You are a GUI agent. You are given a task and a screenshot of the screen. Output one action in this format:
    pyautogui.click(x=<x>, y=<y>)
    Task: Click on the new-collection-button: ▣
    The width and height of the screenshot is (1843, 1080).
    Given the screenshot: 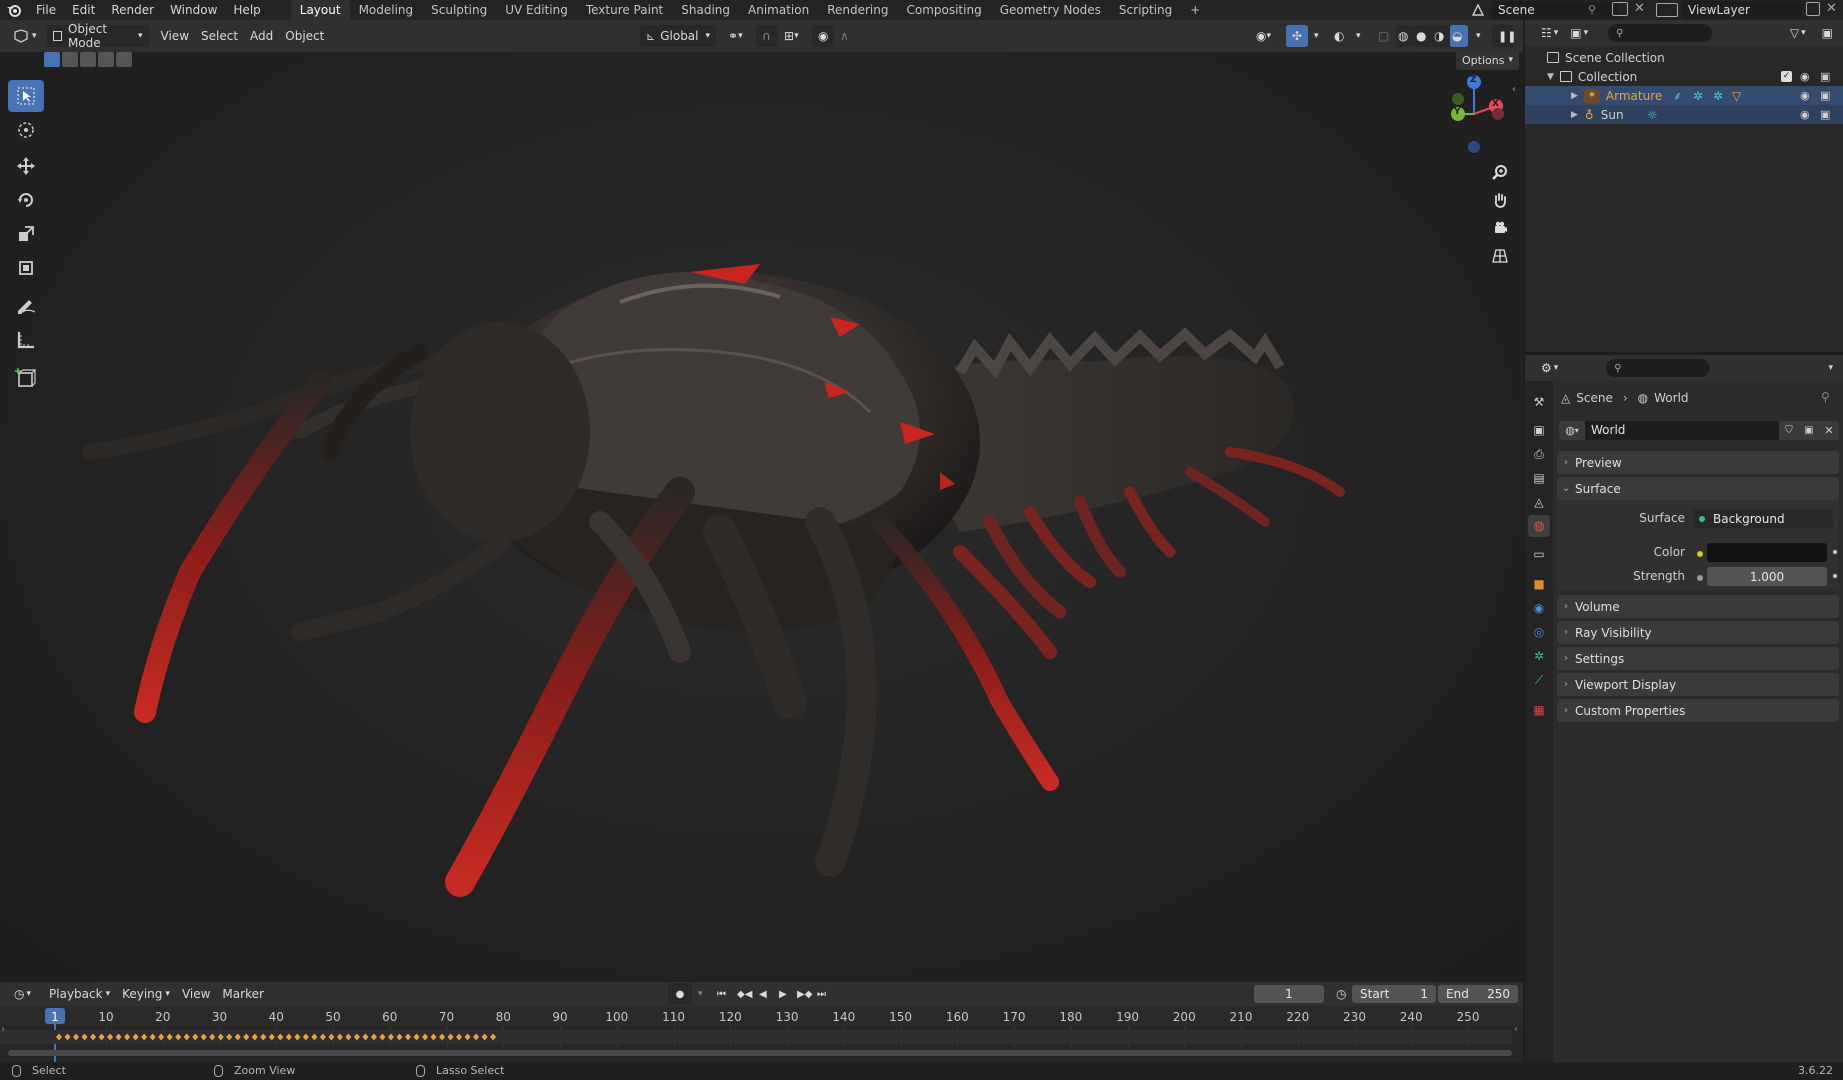 What is the action you would take?
    pyautogui.click(x=1827, y=33)
    